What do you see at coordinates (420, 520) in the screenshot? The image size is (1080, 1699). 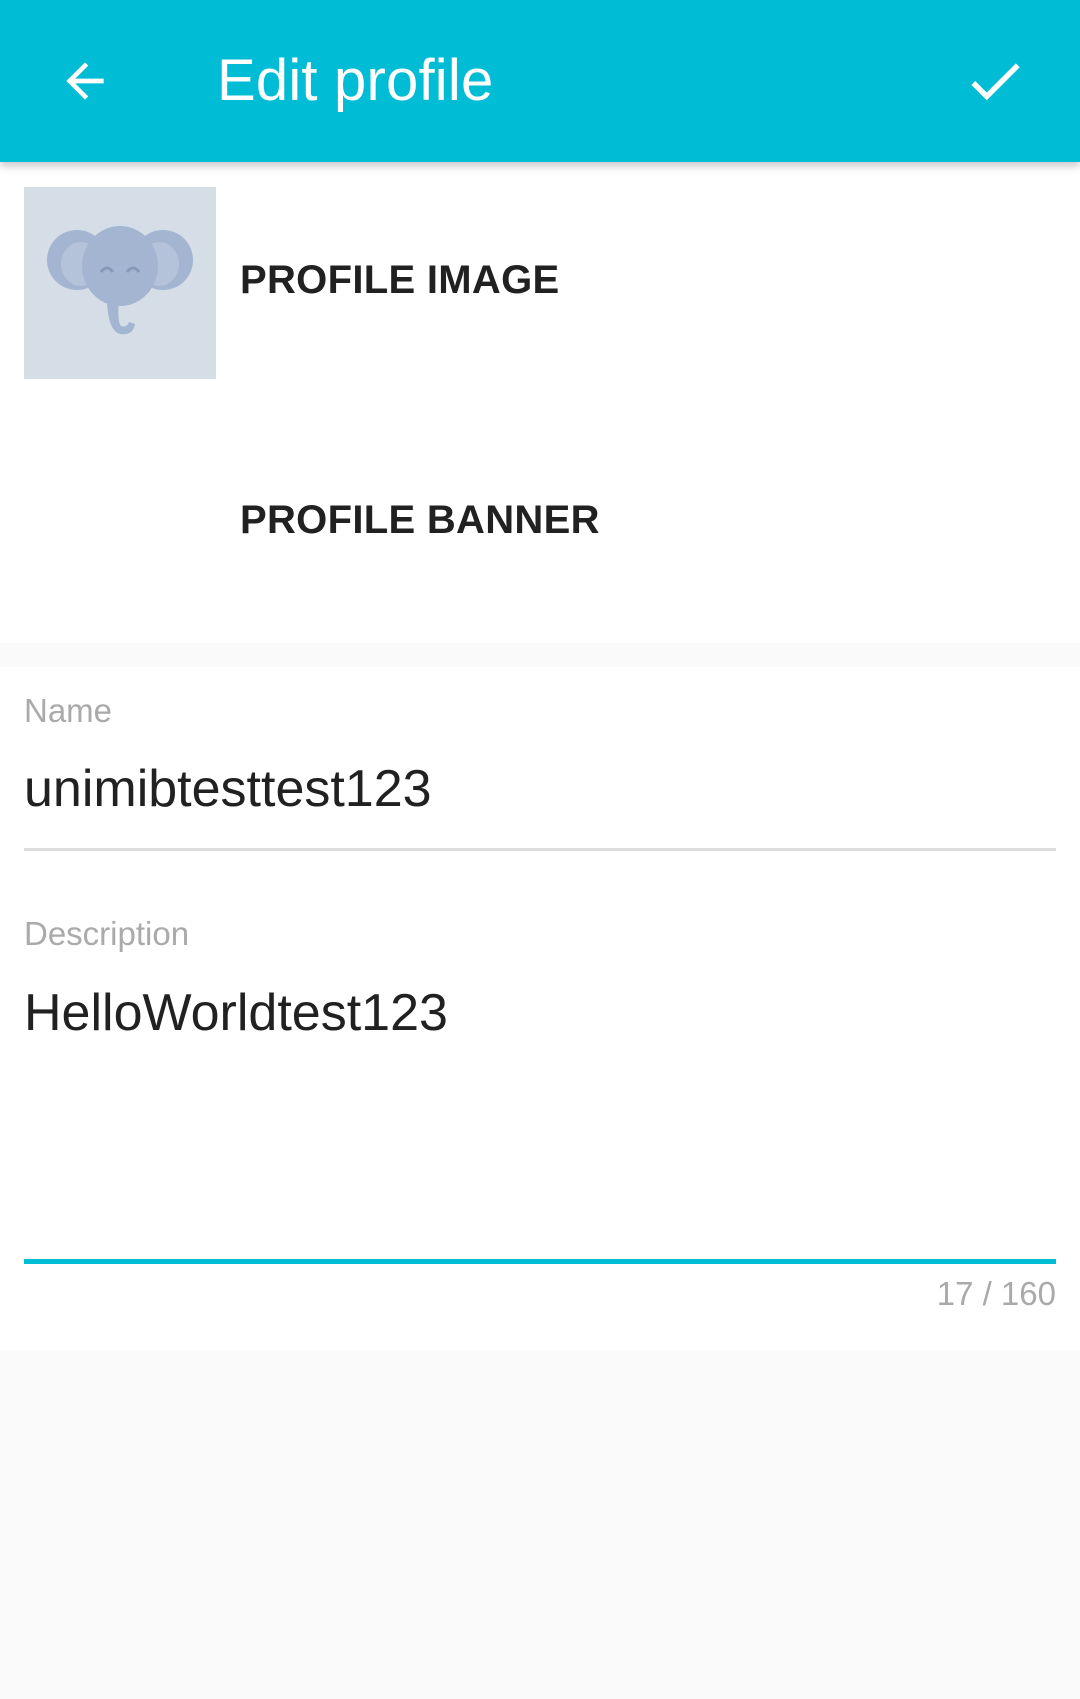 I see `profile-banner-button: PROFILE BANNER` at bounding box center [420, 520].